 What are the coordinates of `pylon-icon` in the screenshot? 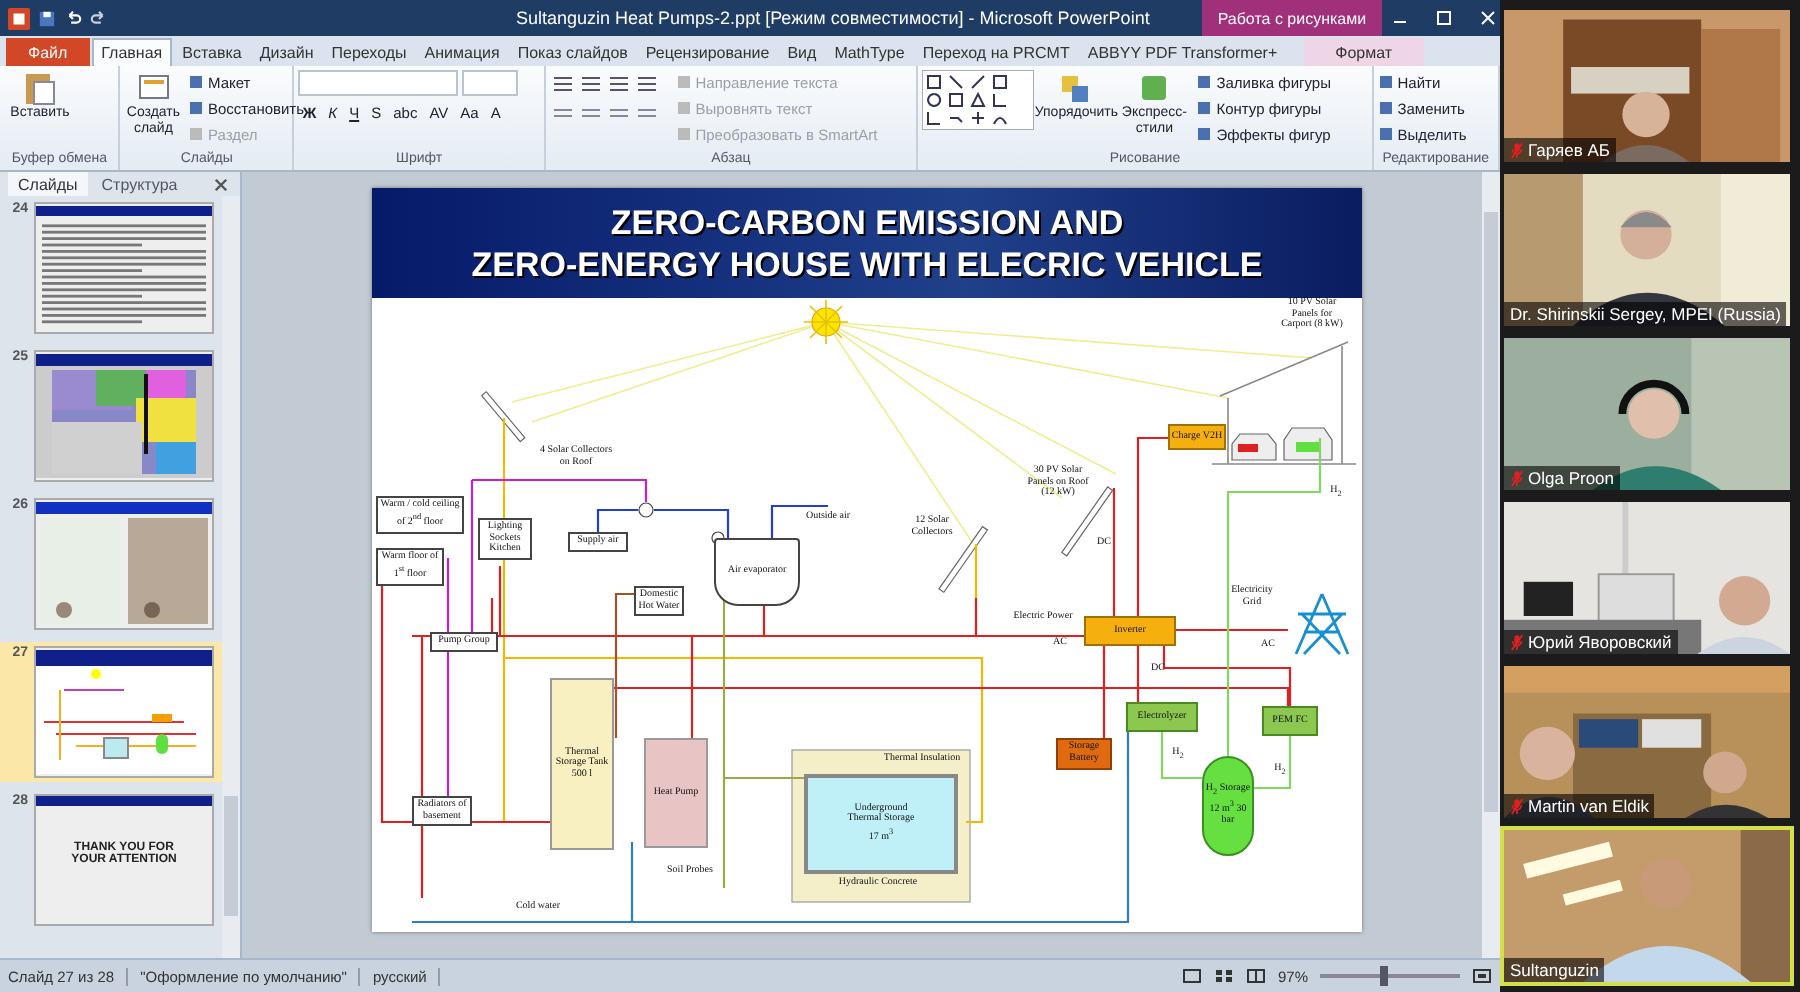 It's located at (1322, 624).